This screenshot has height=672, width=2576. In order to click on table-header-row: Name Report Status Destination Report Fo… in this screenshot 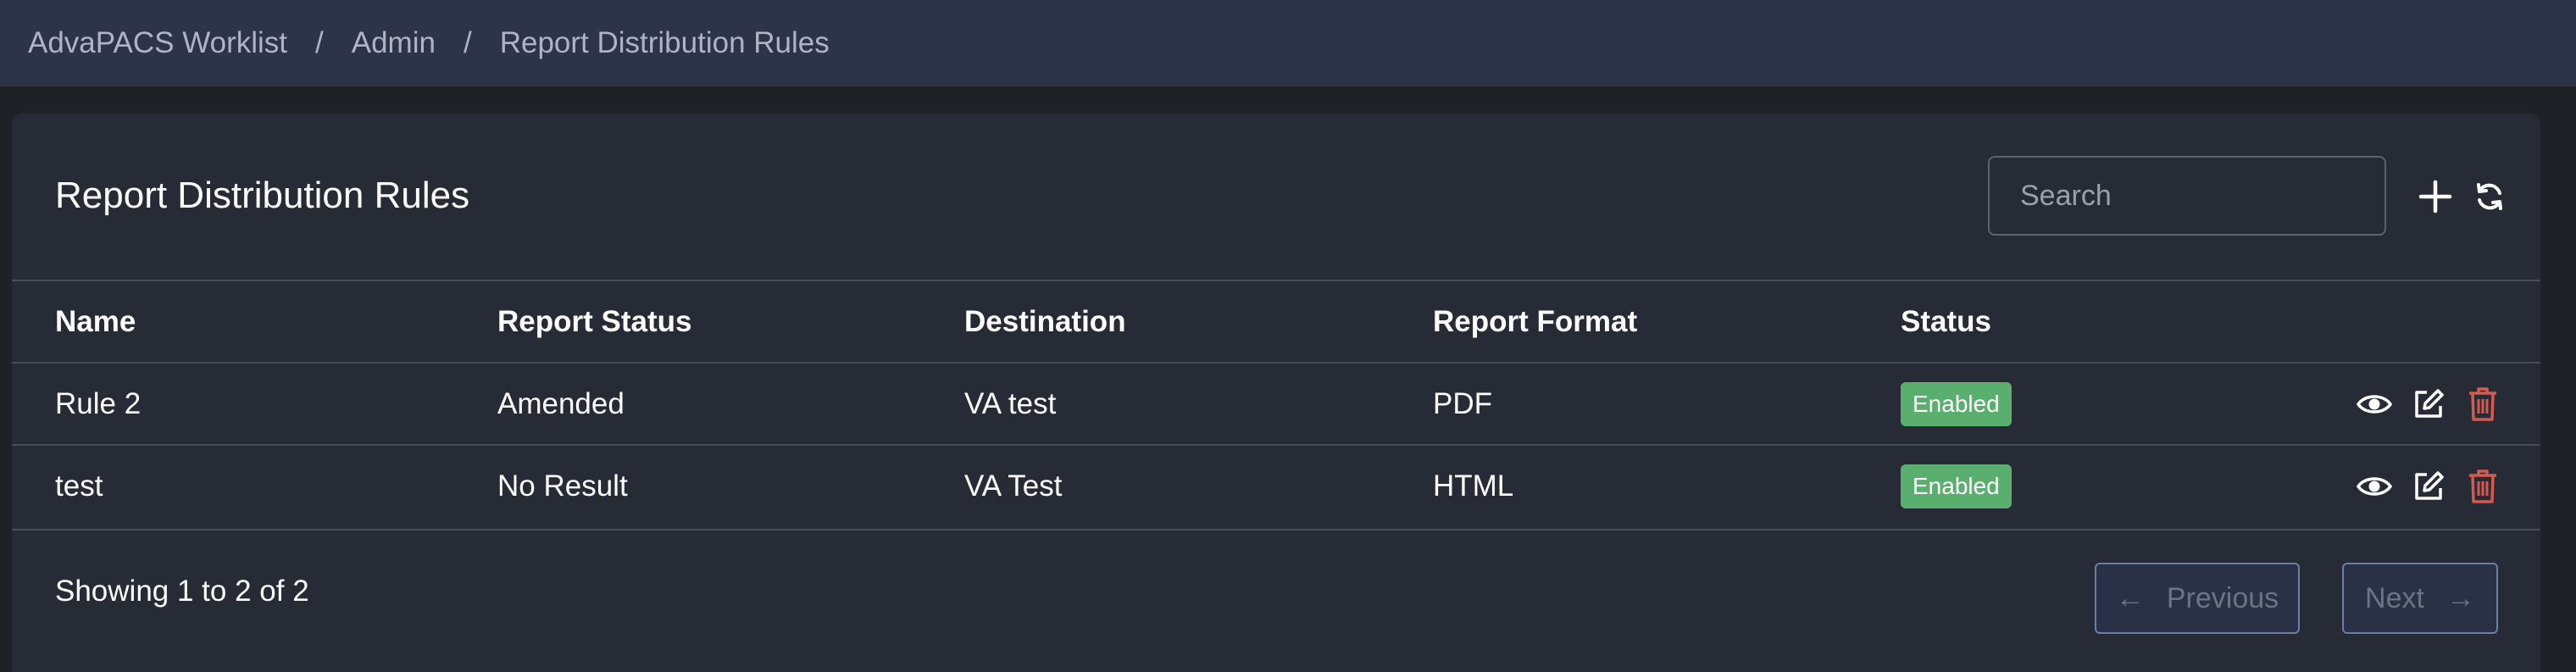, I will do `click(1276, 321)`.